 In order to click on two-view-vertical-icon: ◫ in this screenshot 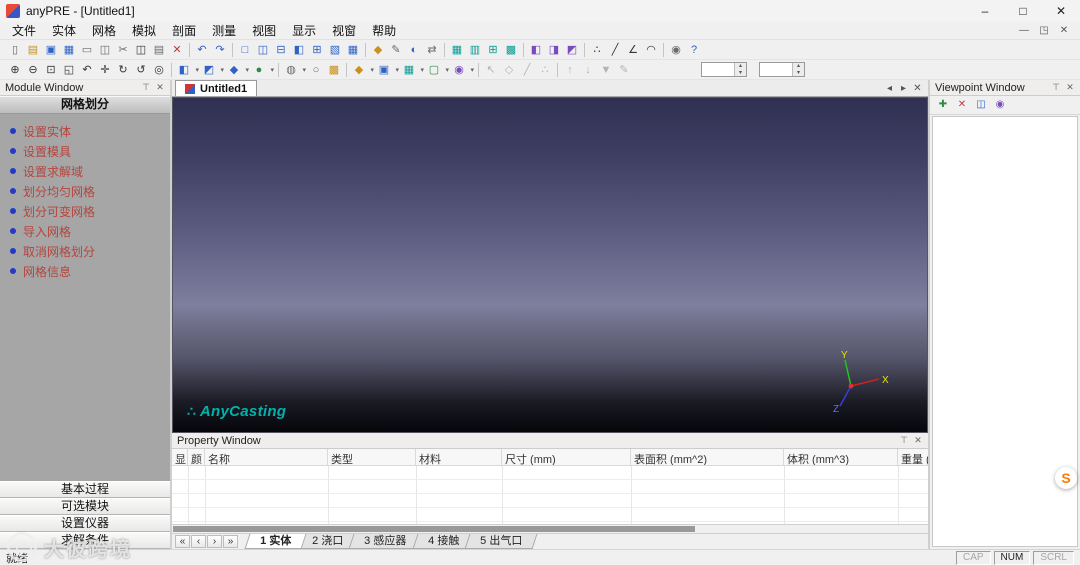, I will do `click(263, 50)`.